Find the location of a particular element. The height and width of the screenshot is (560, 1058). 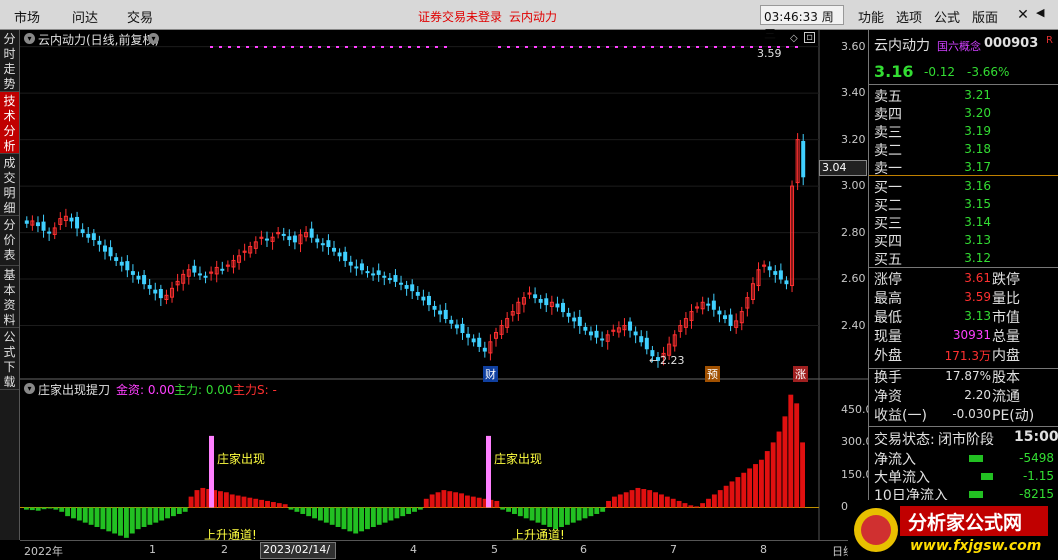

menu-layout: 版面 is located at coordinates (985, 16).